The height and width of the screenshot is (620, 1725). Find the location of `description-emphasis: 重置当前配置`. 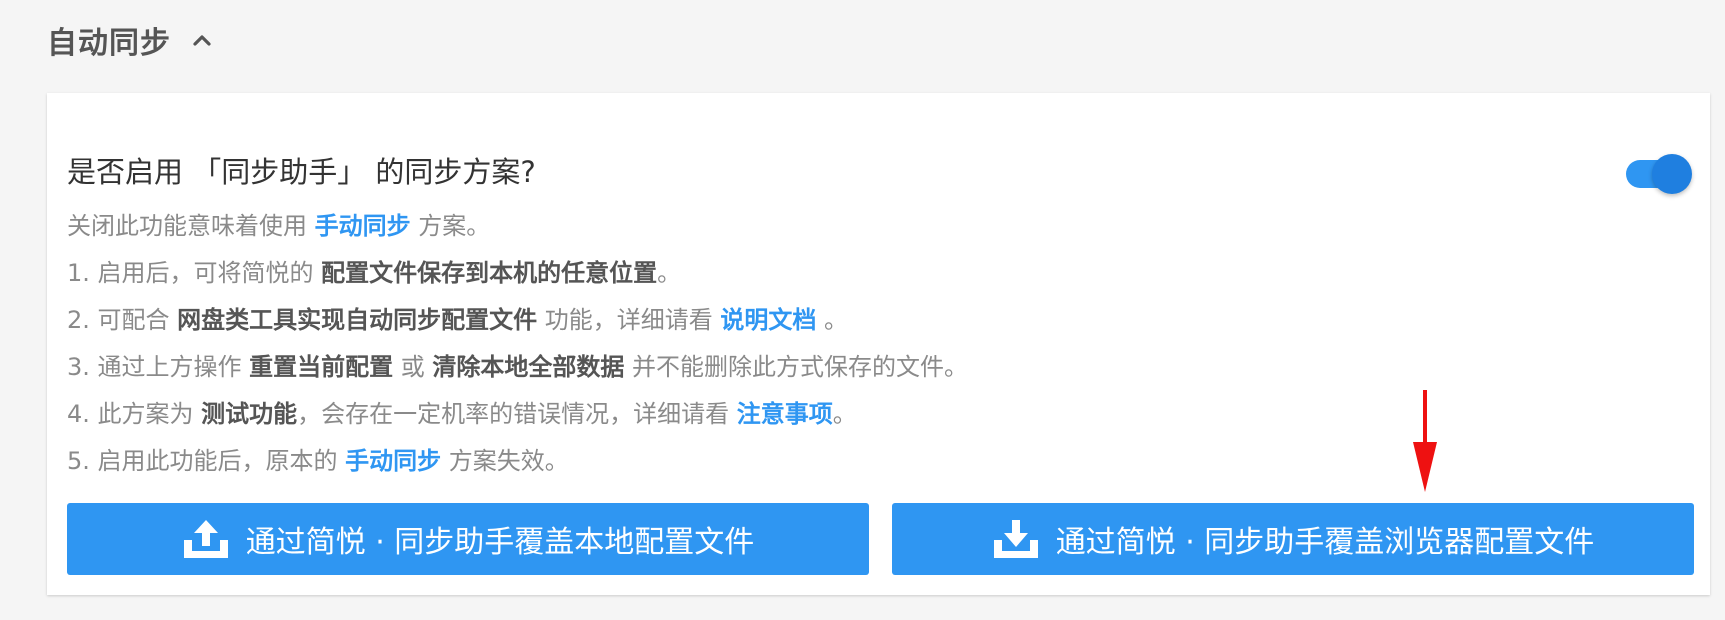

description-emphasis: 重置当前配置 is located at coordinates (321, 367).